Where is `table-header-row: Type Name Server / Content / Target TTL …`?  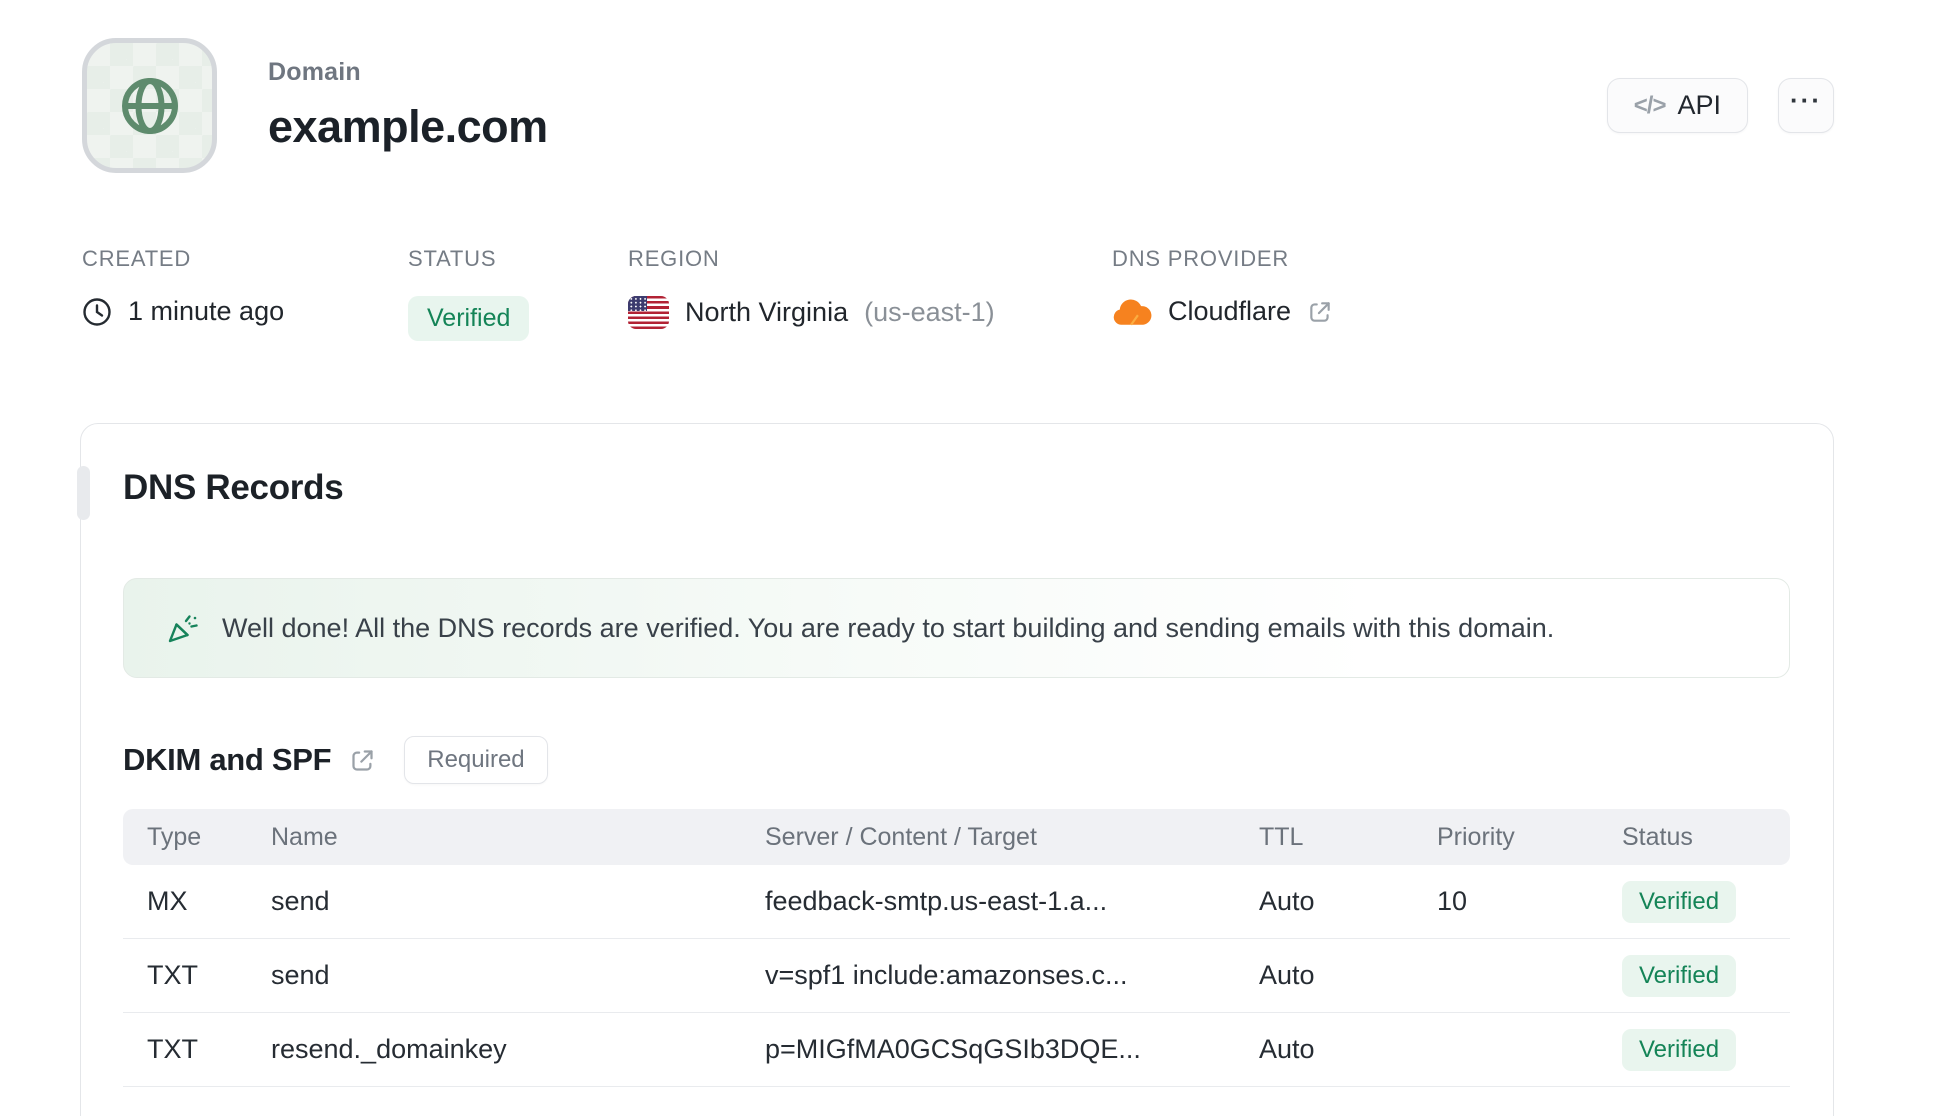 table-header-row: Type Name Server / Content / Target TTL … is located at coordinates (956, 837).